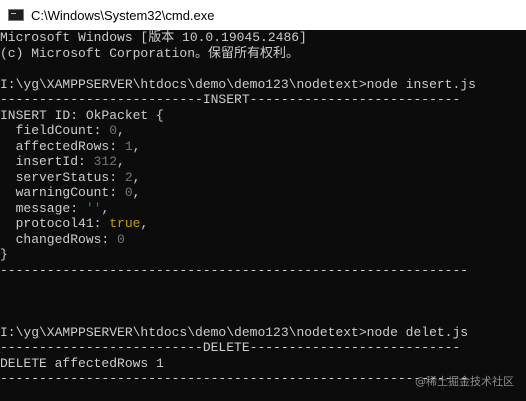  I want to click on console-line: affectedRows: 1,, so click(70, 146).